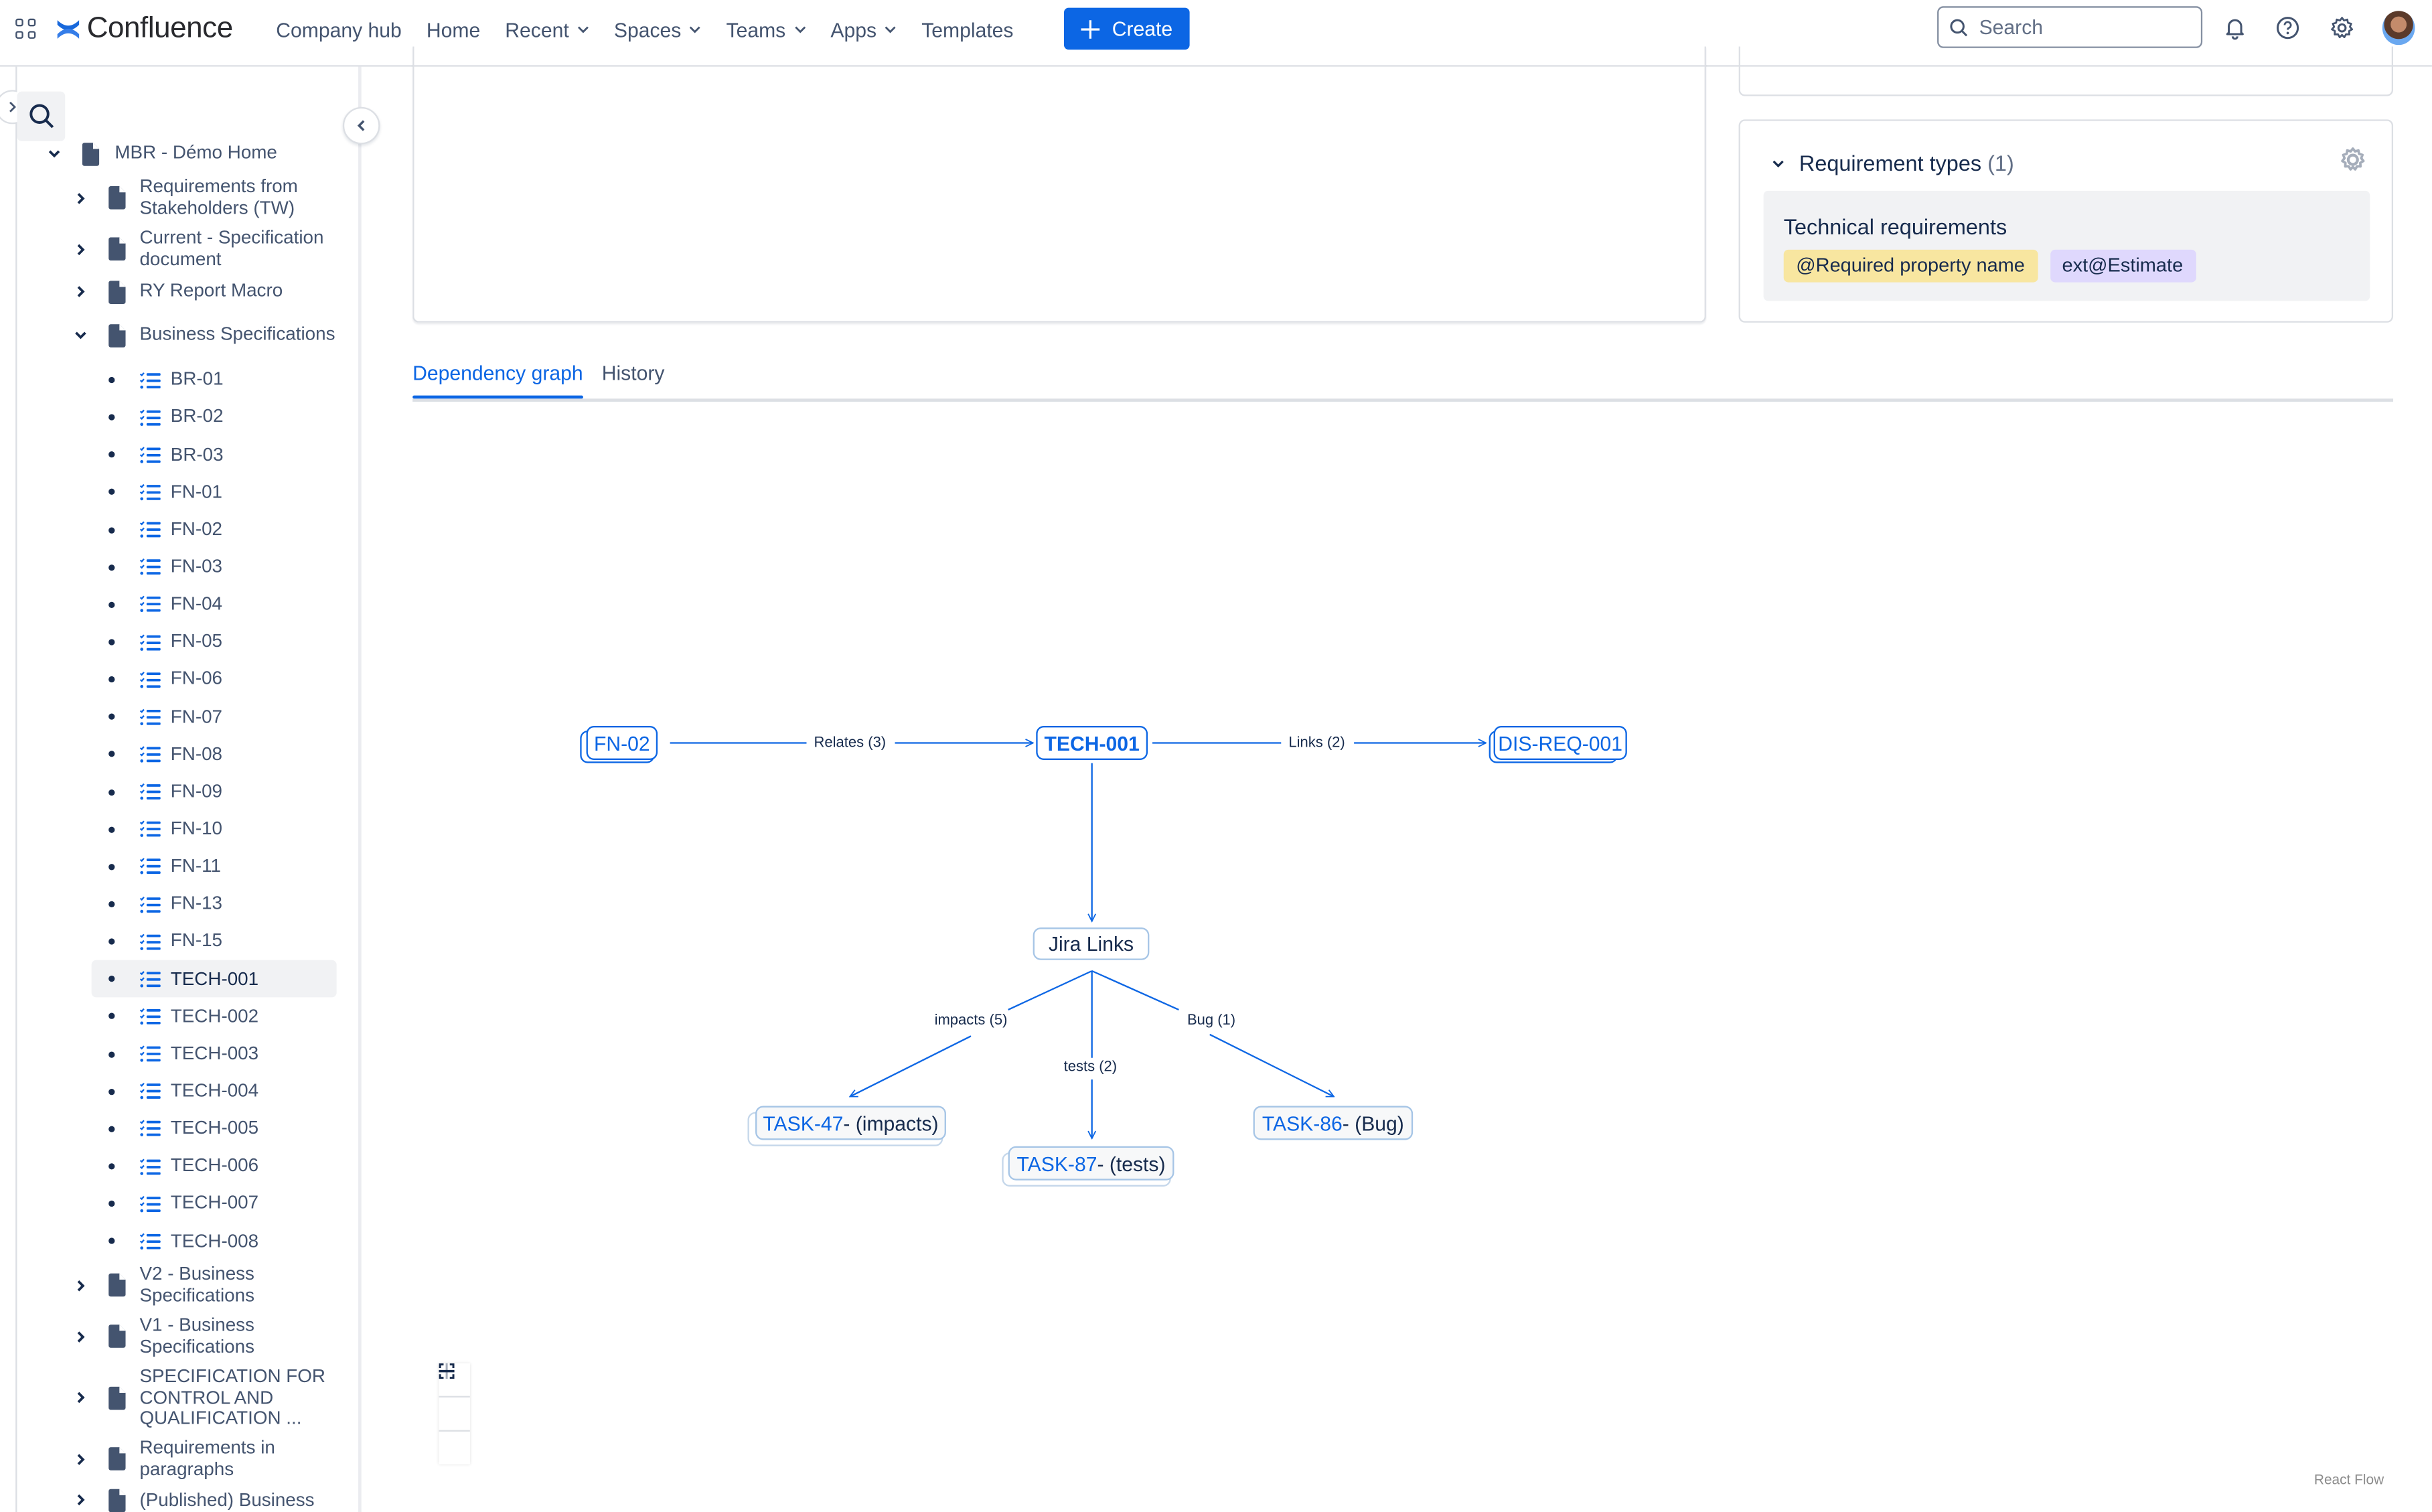 The image size is (2432, 1512). Describe the element at coordinates (803, 1123) in the screenshot. I see `node-link: TASK-47` at that location.